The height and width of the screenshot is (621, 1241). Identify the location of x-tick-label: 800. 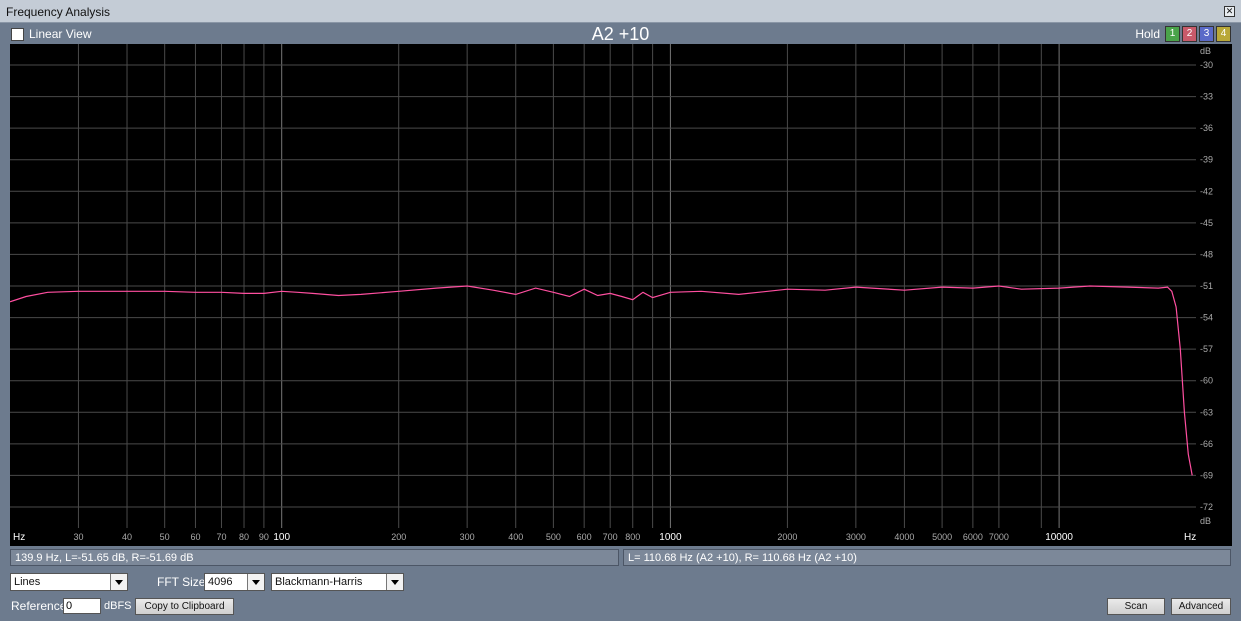
(632, 537).